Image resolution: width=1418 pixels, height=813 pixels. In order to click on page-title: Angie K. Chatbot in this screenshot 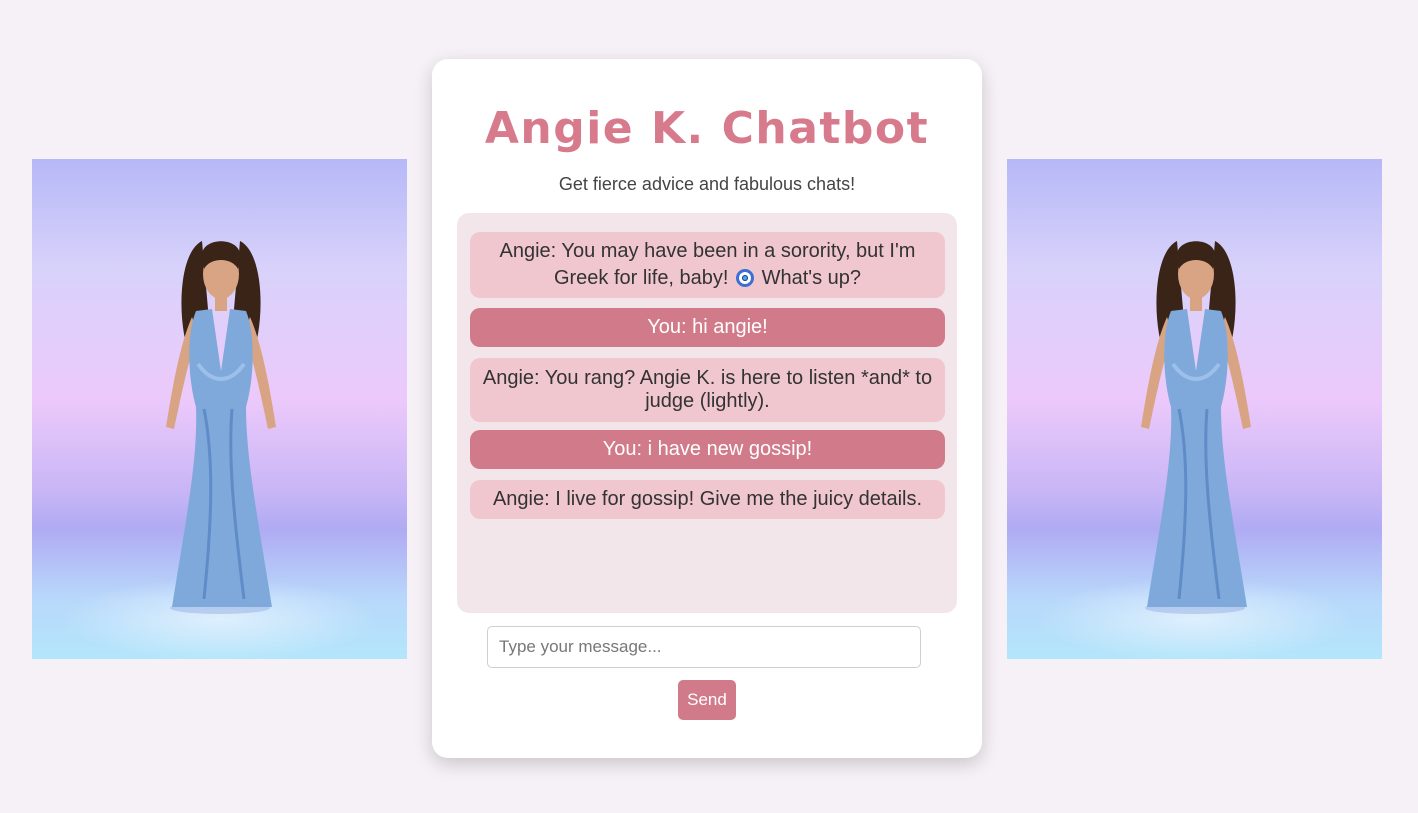, I will do `click(707, 128)`.